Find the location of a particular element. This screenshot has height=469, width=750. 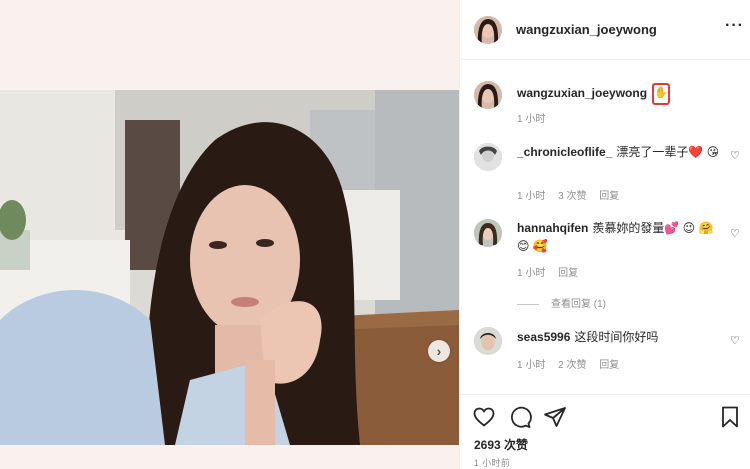

comment-body: 漂亮了一辈子❤️ 😘 is located at coordinates (668, 152).